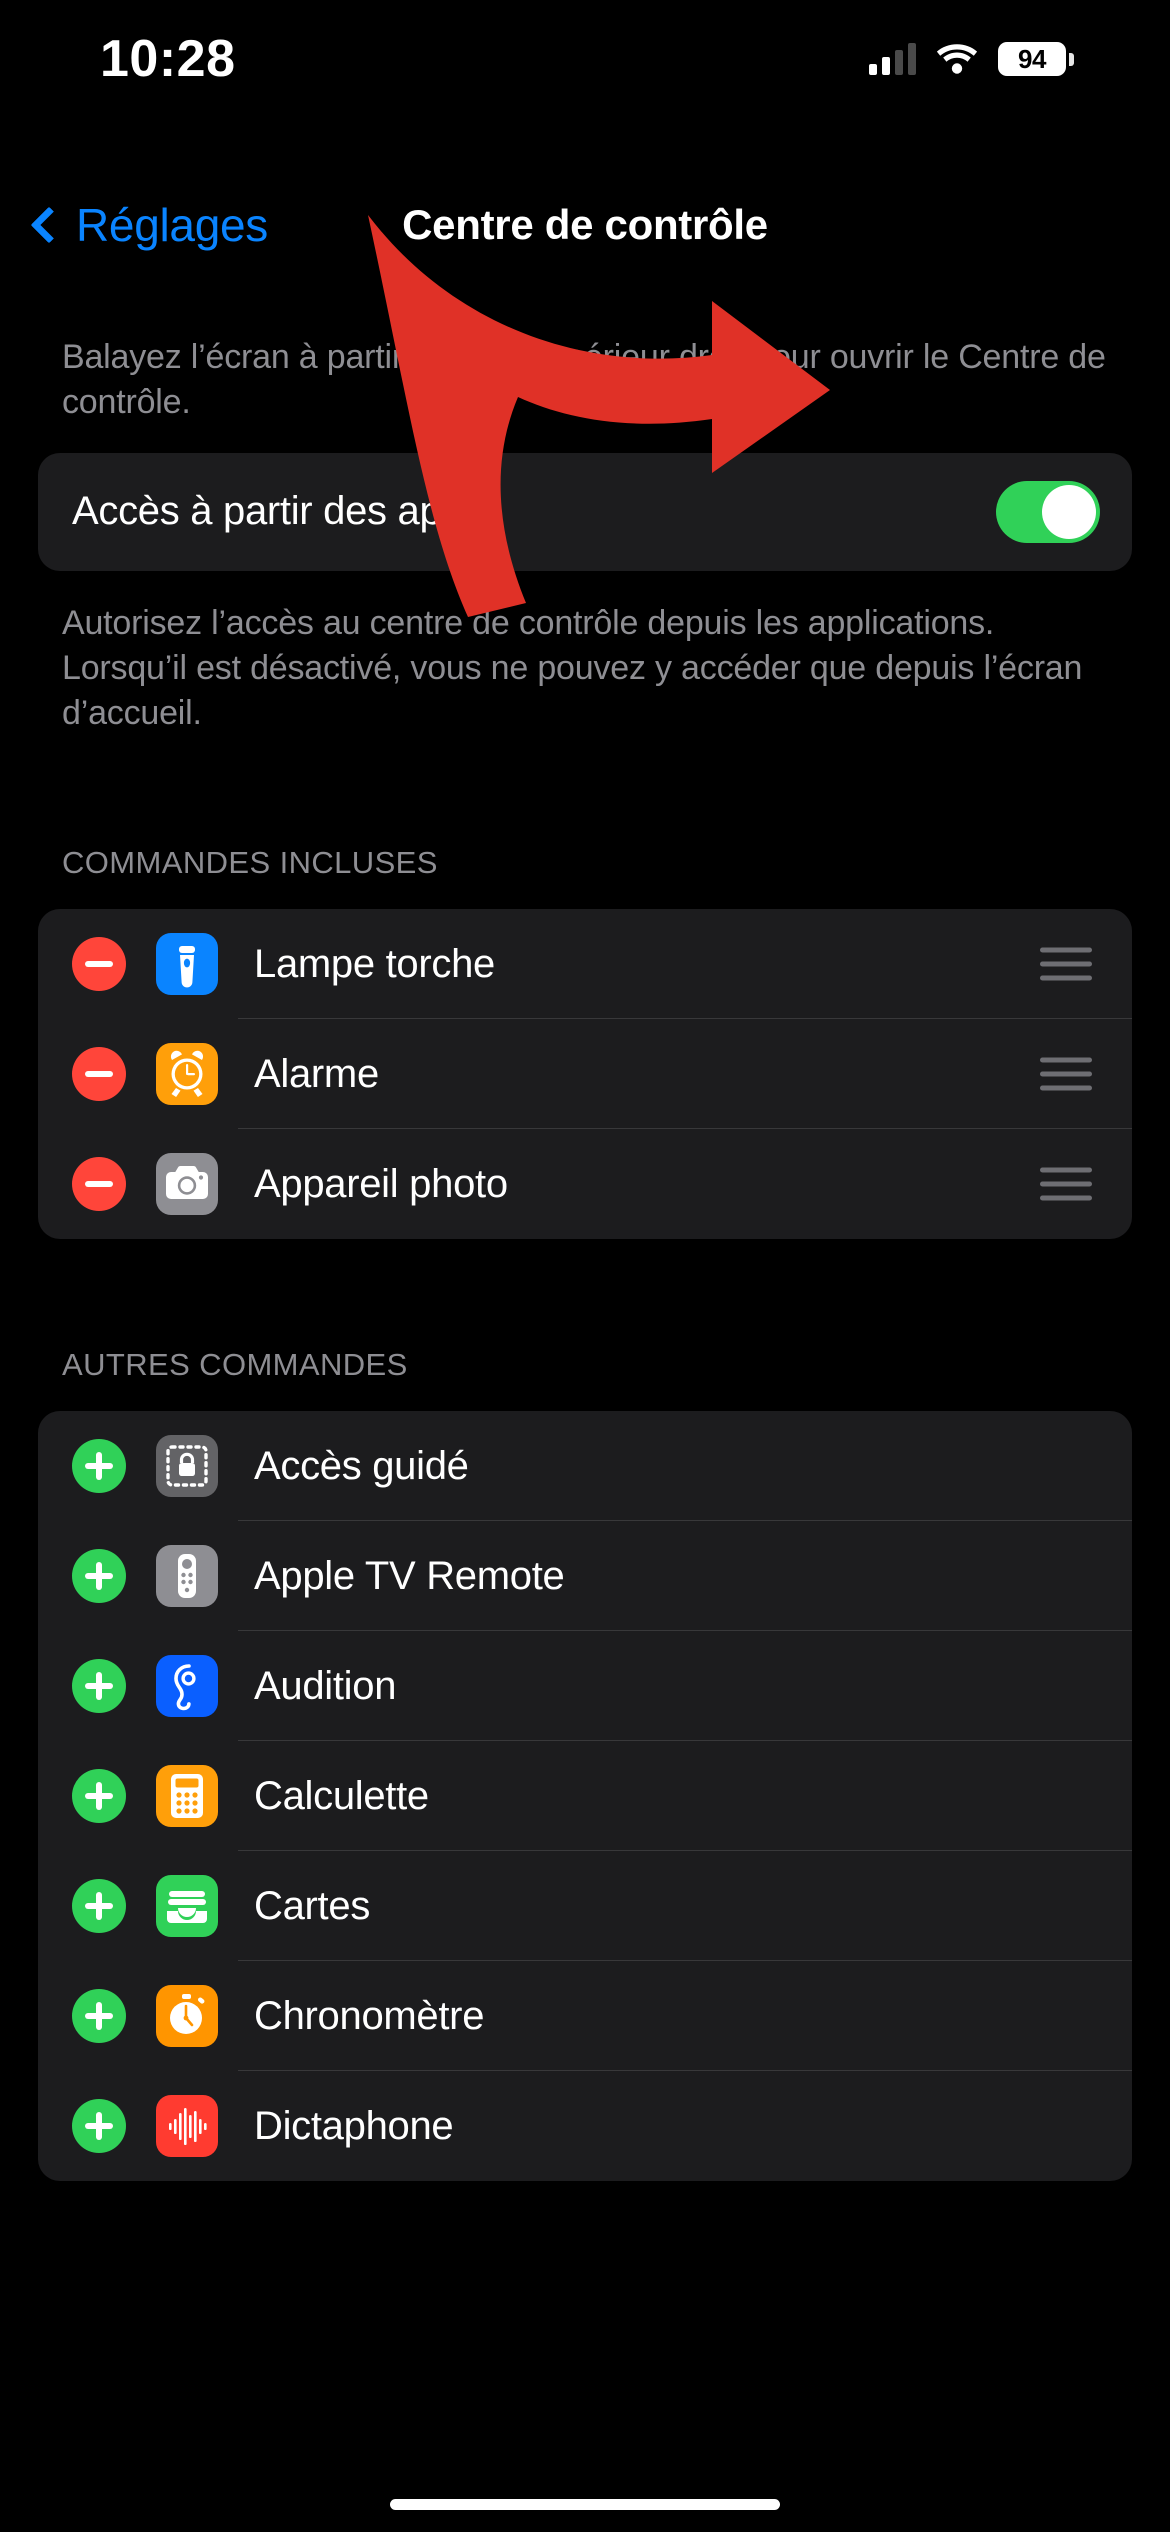 Image resolution: width=1170 pixels, height=2532 pixels. I want to click on calculator-icon, so click(187, 1796).